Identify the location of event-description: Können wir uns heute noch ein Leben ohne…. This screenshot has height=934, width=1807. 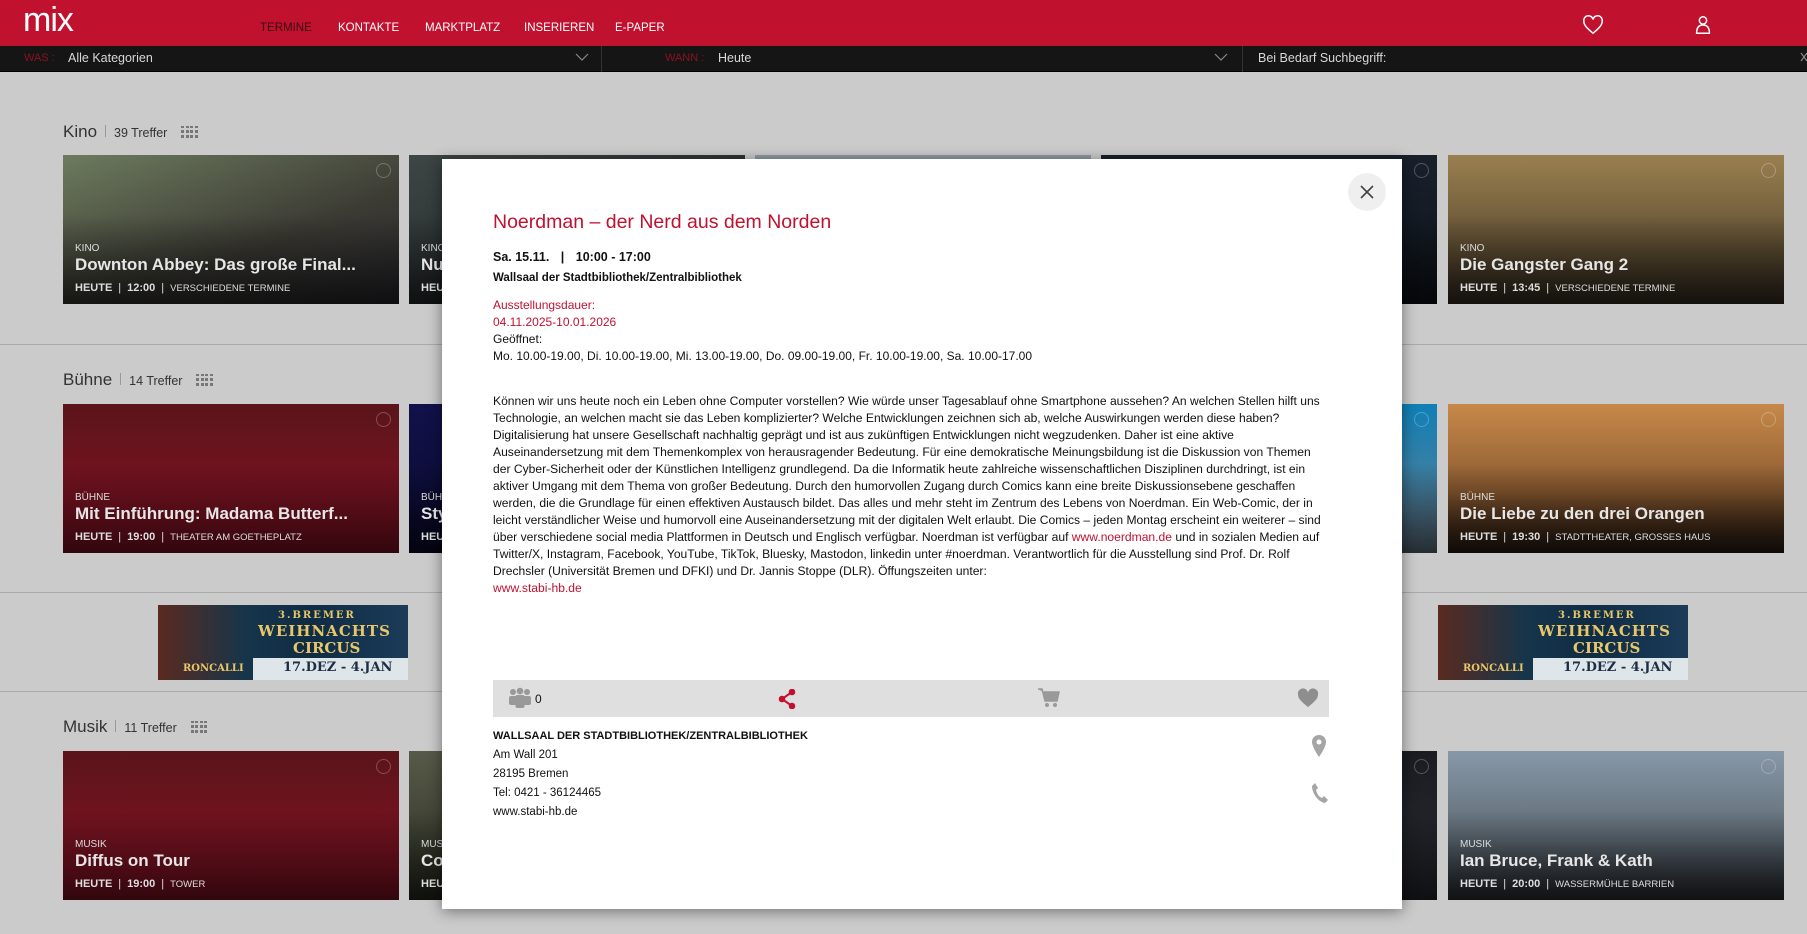
(911, 495).